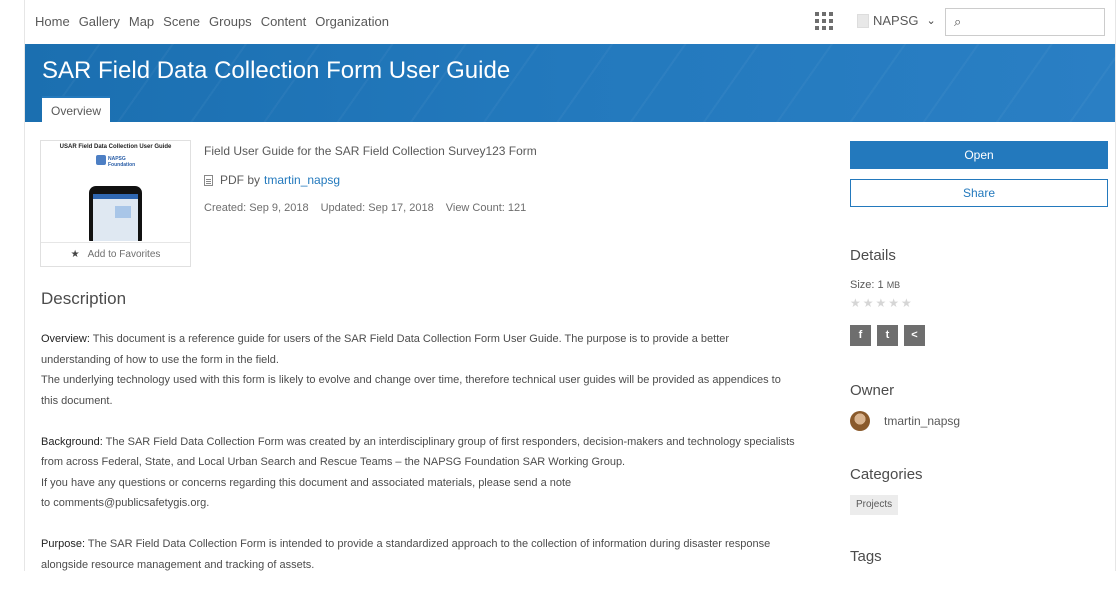  Describe the element at coordinates (99, 21) in the screenshot. I see `nav-gallery: Gallery` at that location.